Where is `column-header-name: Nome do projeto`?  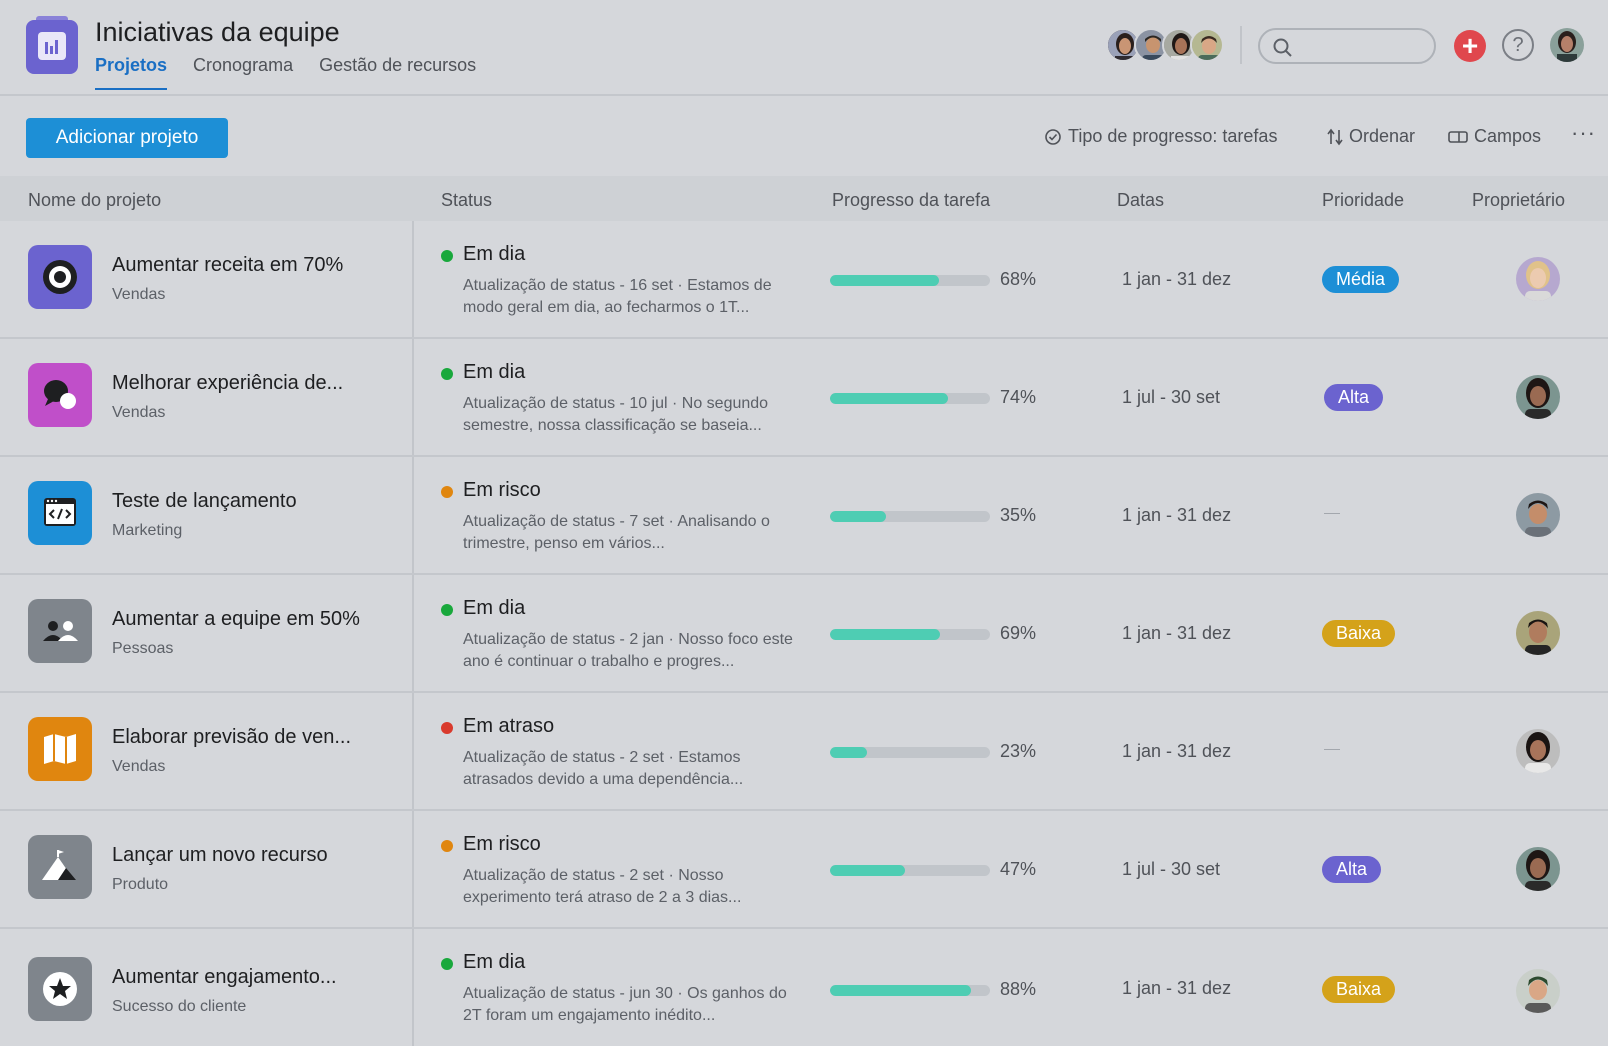
column-header-name: Nome do projeto is located at coordinates (94, 200).